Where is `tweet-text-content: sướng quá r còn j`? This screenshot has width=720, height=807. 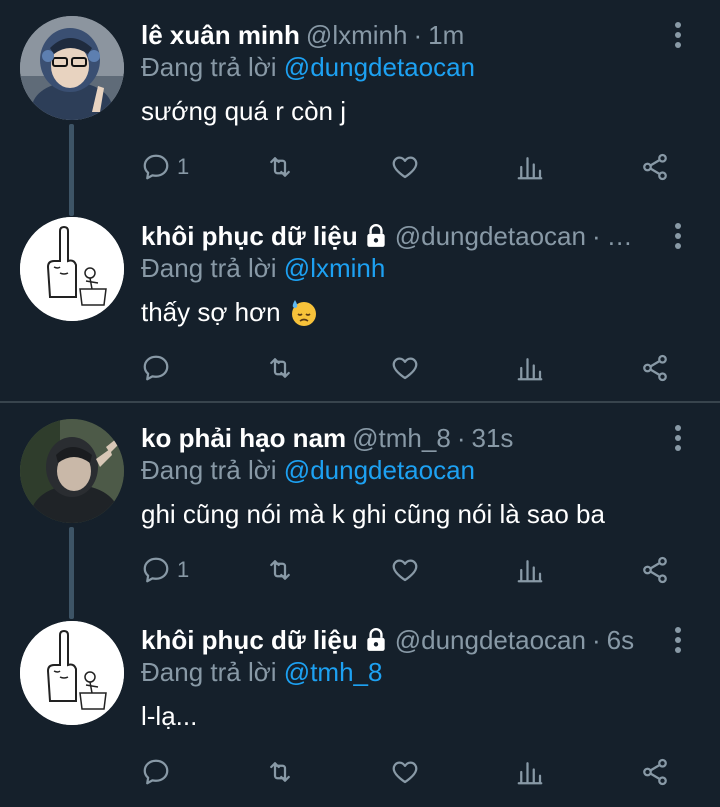 tweet-text-content: sướng quá r còn j is located at coordinates (244, 111).